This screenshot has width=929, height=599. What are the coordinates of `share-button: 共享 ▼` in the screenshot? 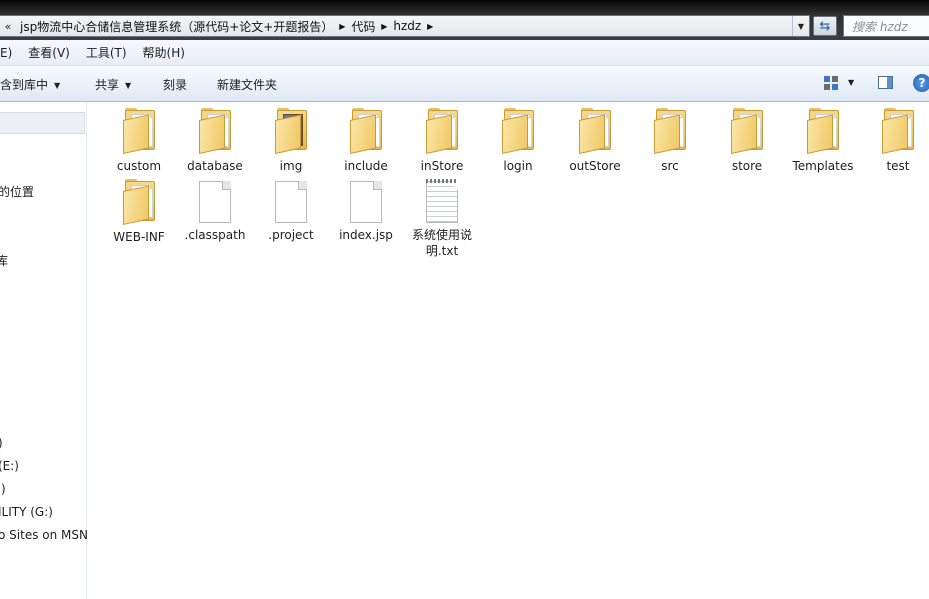 It's located at (113, 84).